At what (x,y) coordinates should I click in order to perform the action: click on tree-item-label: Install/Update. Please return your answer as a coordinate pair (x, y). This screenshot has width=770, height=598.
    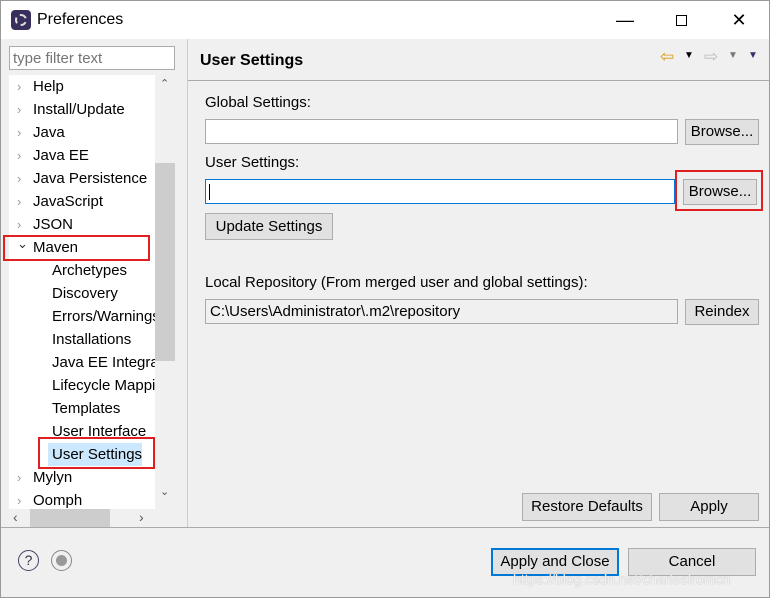
    Looking at the image, I should click on (79, 109).